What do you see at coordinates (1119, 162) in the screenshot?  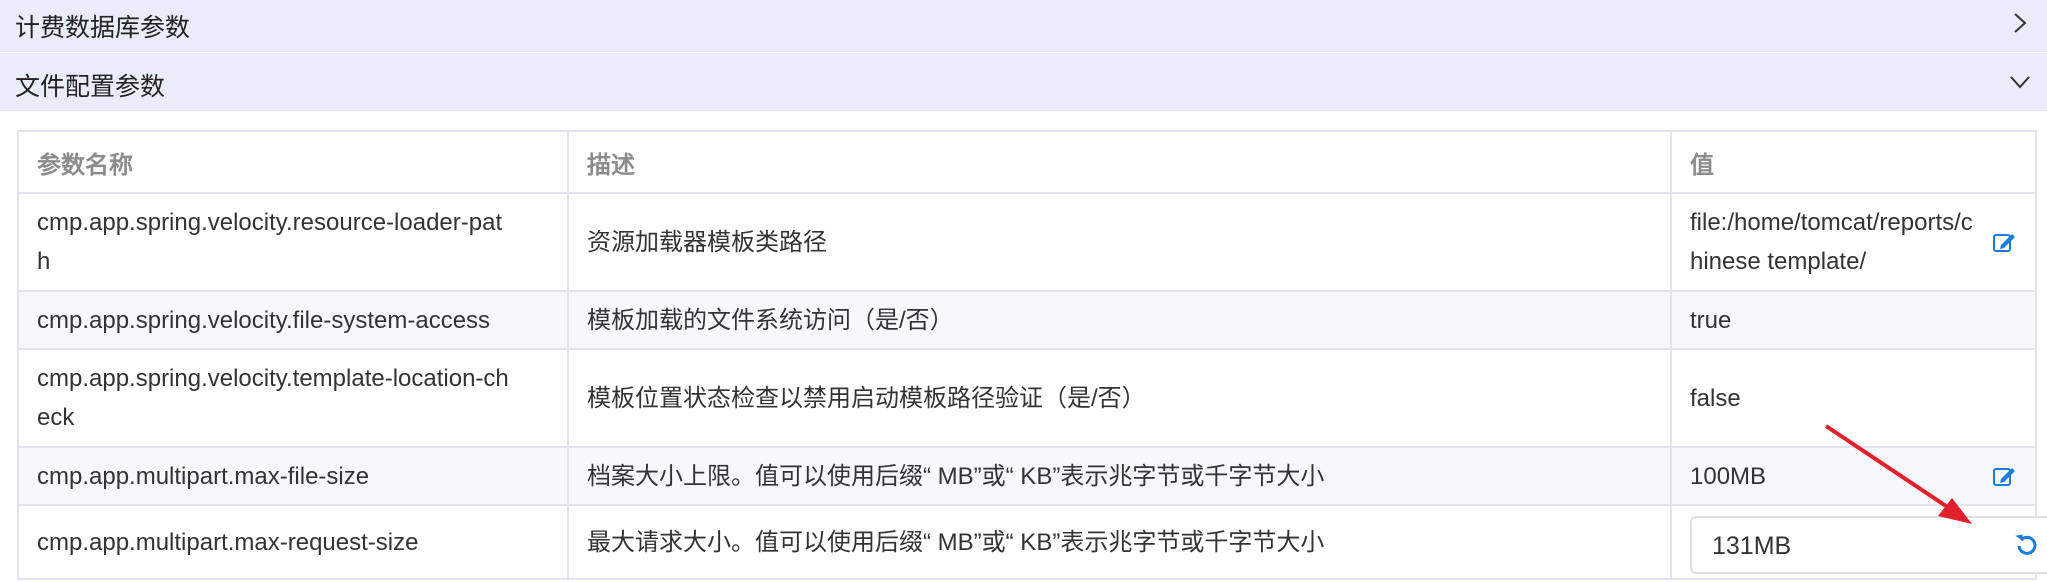 I see `header-description: 描述` at bounding box center [1119, 162].